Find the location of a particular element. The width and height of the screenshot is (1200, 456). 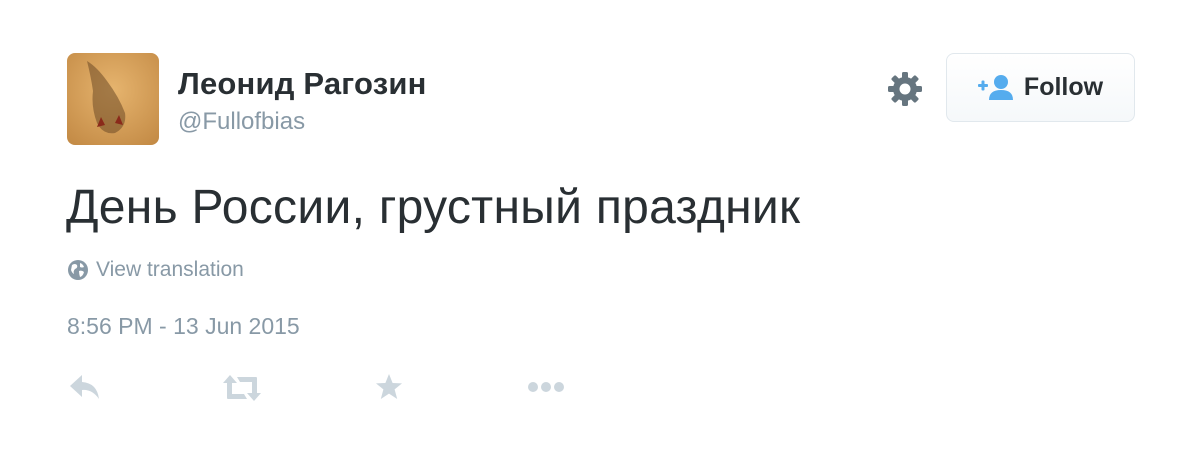

follow-button-label: Follow is located at coordinates (1063, 87).